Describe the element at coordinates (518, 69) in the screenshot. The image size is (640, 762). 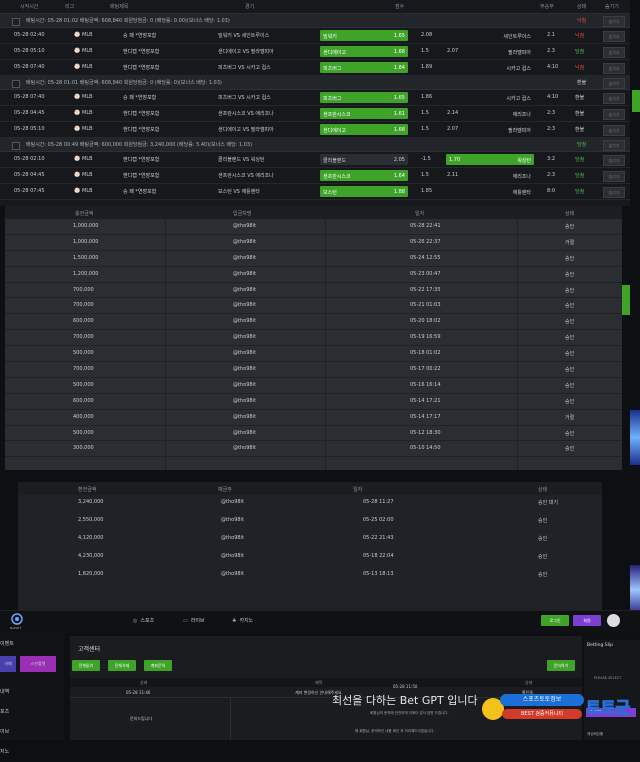
I see `pick-away-label: 시카고 컵스` at that location.